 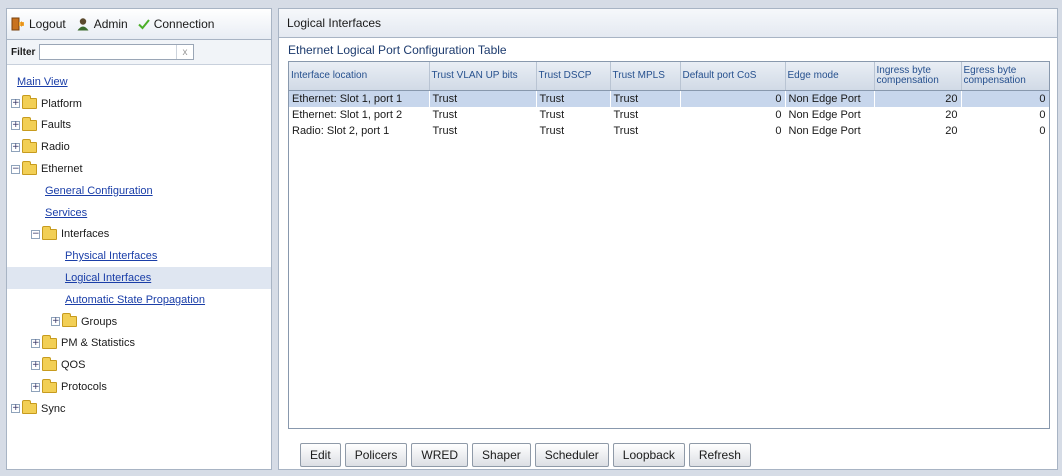 I want to click on tree-item-services: Services, so click(x=139, y=213).